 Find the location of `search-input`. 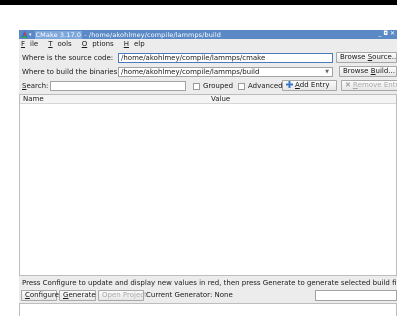

search-input is located at coordinates (118, 85).